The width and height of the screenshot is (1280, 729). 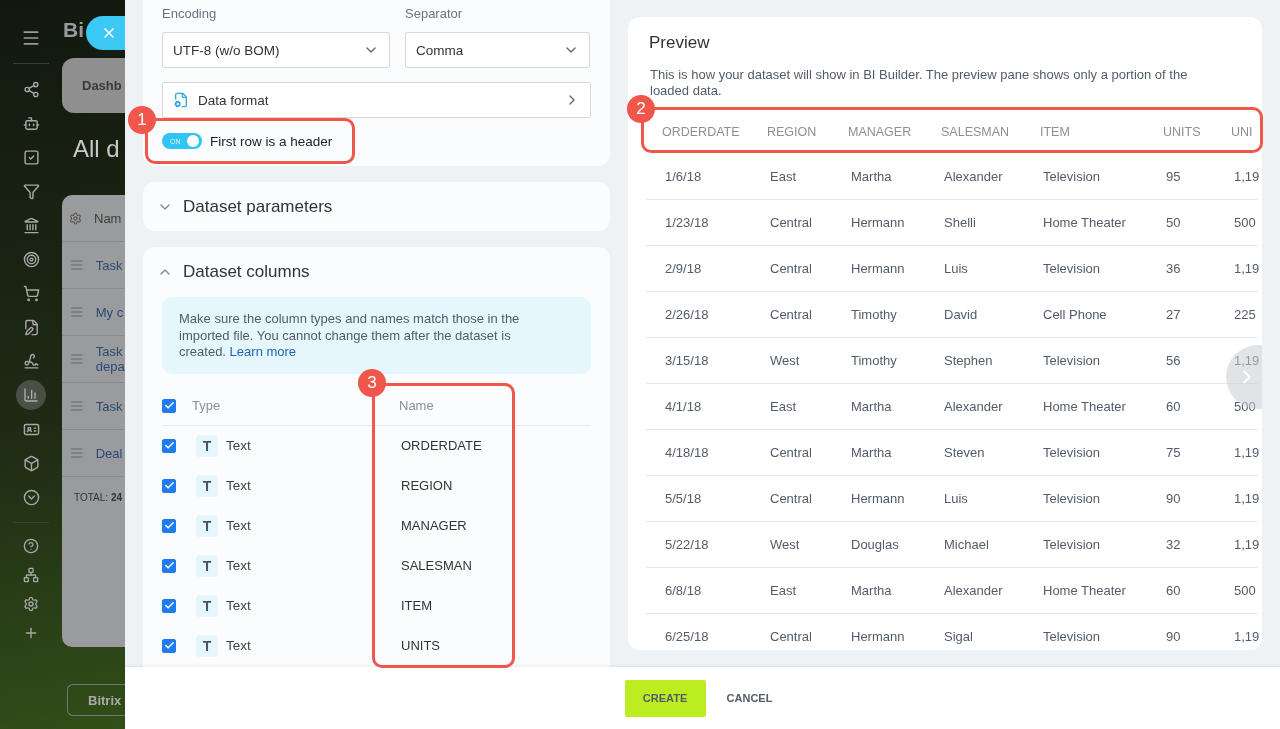 What do you see at coordinates (169, 405) in the screenshot?
I see `select-all-checkbox` at bounding box center [169, 405].